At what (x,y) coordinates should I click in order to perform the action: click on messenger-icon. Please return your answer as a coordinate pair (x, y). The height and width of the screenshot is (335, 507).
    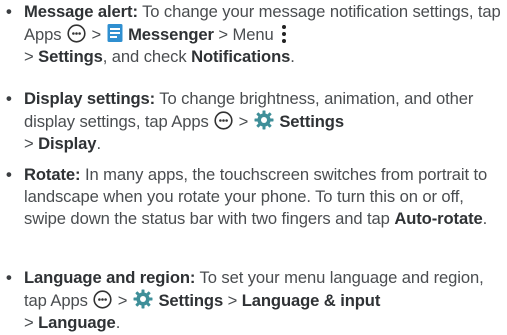
    Looking at the image, I should click on (115, 33).